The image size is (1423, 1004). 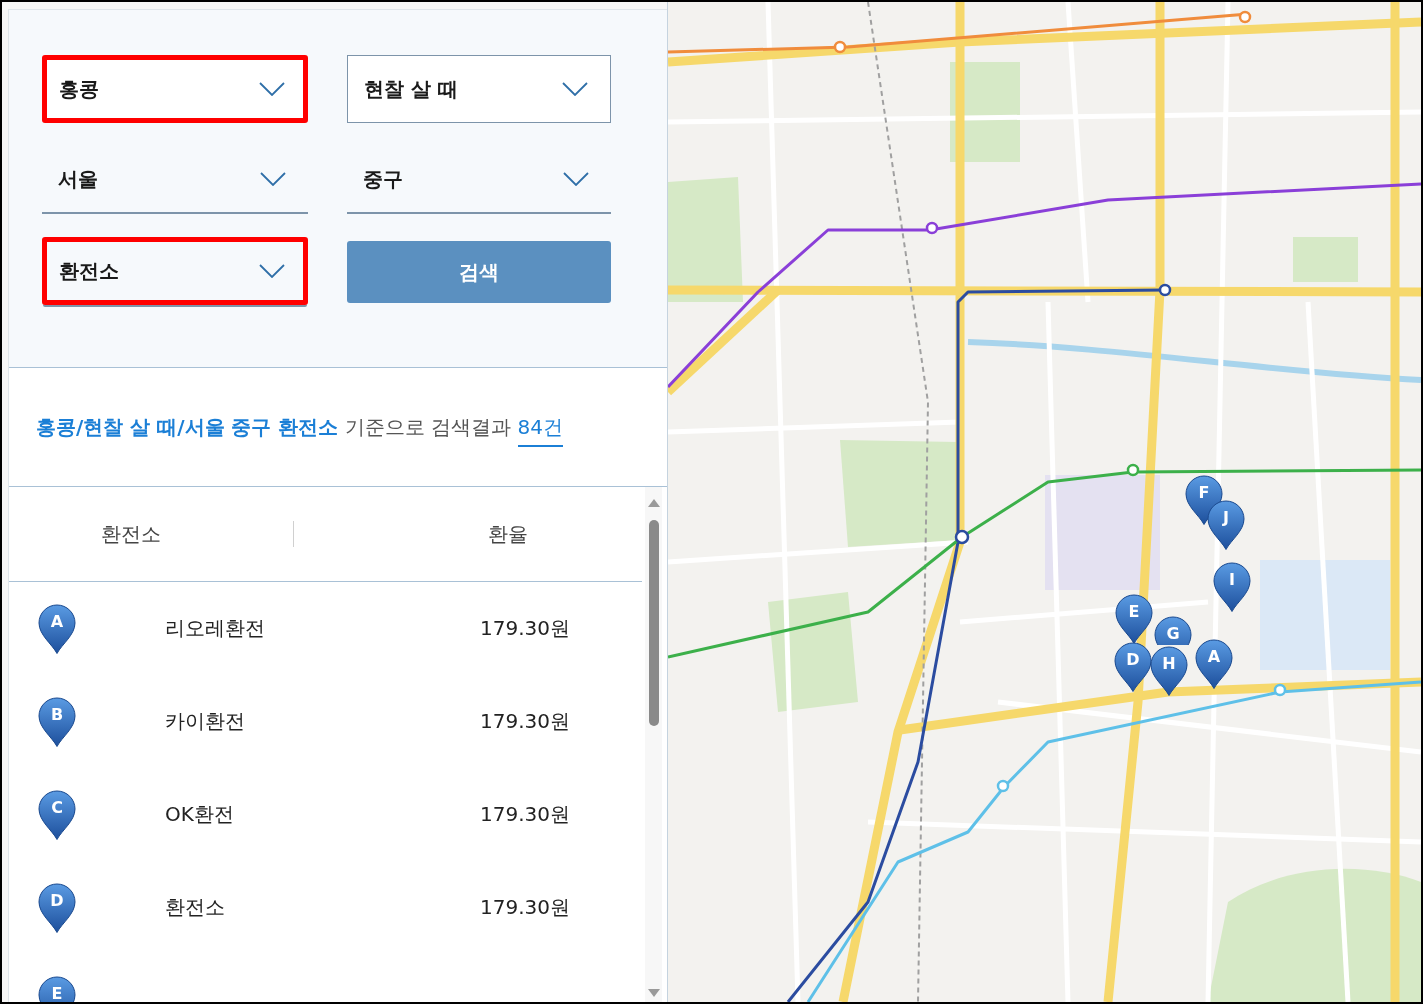 What do you see at coordinates (653, 993) in the screenshot?
I see `scroll-down-icon` at bounding box center [653, 993].